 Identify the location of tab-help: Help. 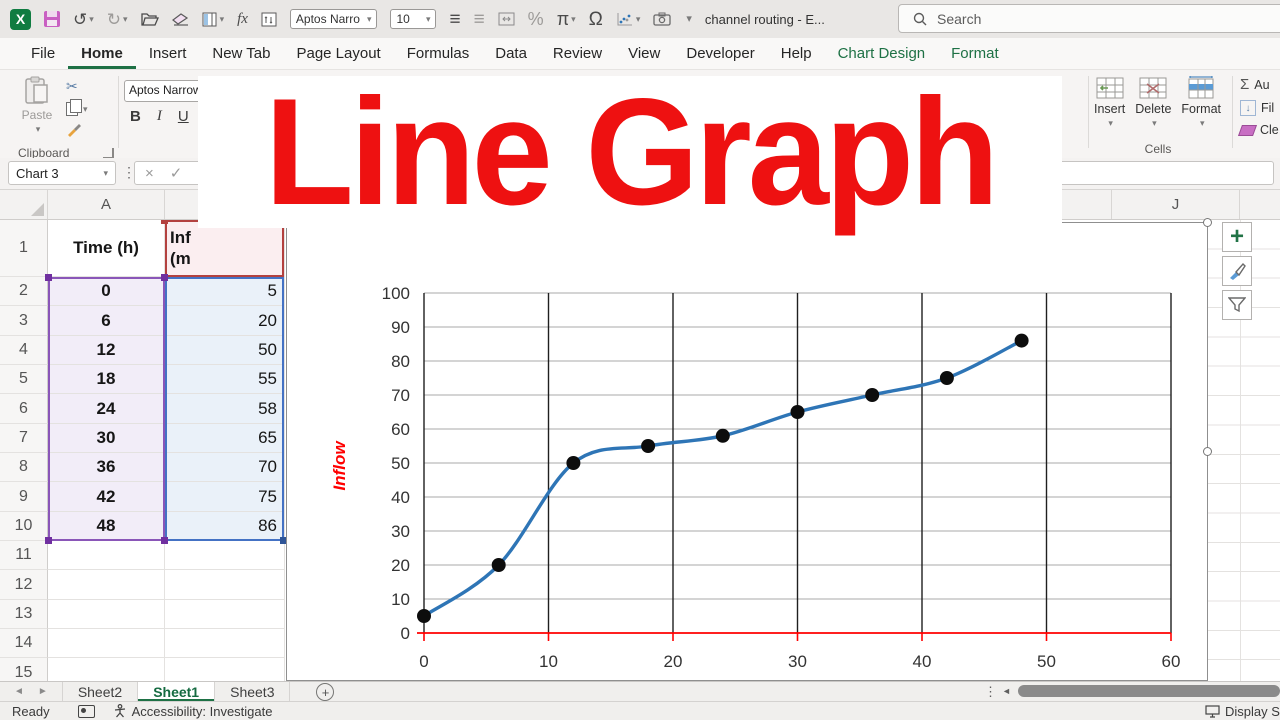
(796, 53).